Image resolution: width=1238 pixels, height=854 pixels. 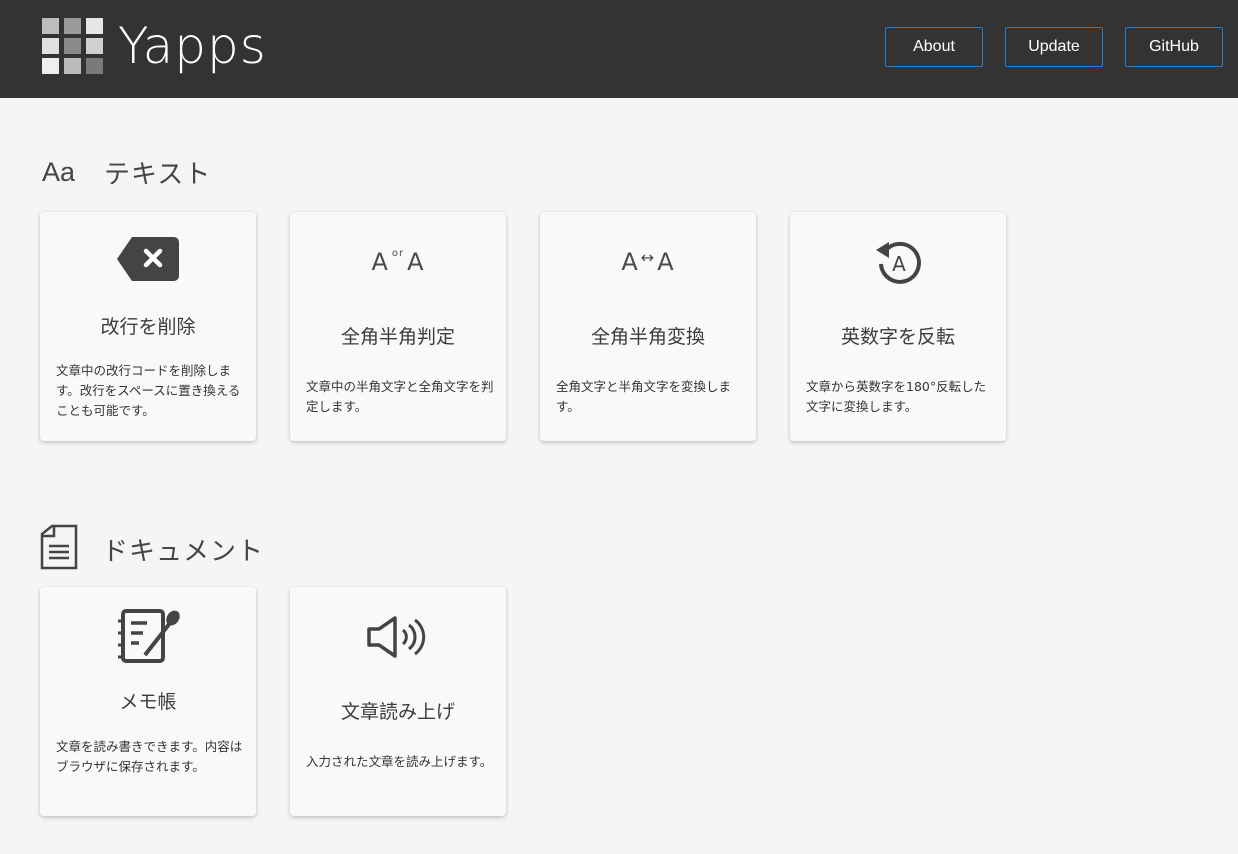 What do you see at coordinates (398, 262) in the screenshot?
I see `a-or-a-icon: Aor A` at bounding box center [398, 262].